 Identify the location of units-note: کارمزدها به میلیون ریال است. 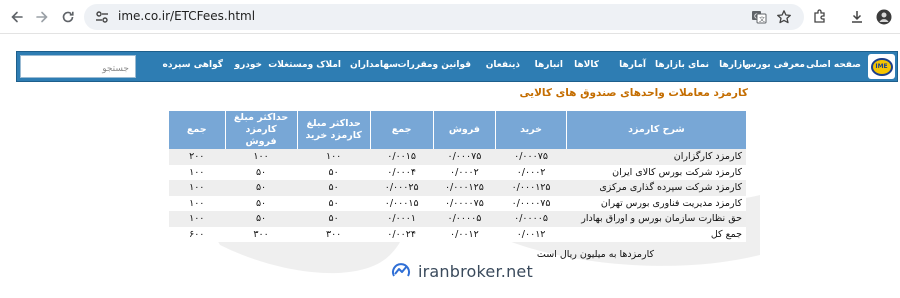
(595, 254).